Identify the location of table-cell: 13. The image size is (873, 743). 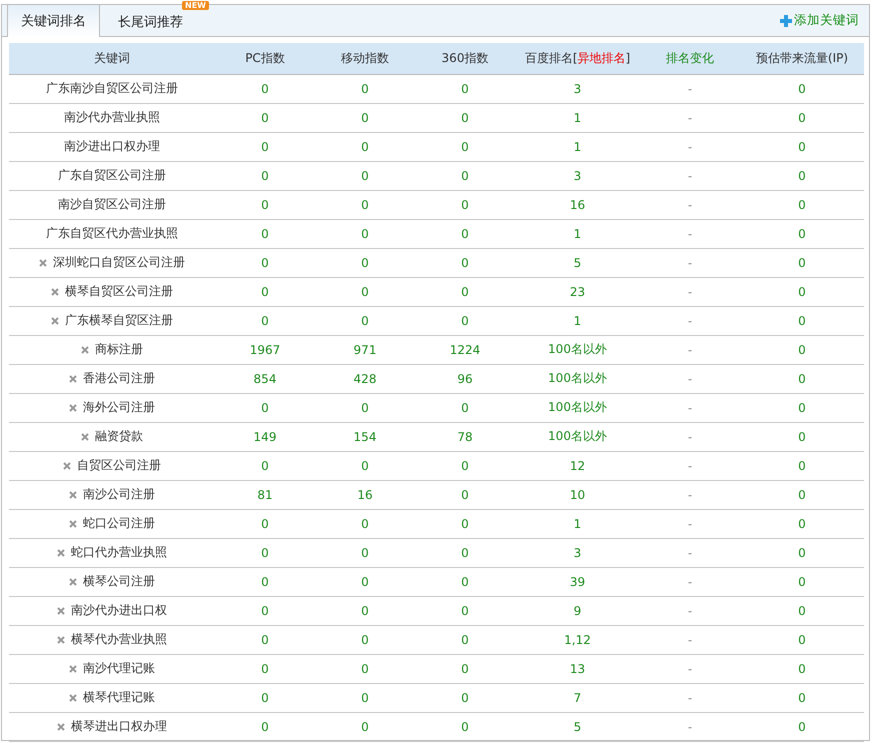
(578, 669).